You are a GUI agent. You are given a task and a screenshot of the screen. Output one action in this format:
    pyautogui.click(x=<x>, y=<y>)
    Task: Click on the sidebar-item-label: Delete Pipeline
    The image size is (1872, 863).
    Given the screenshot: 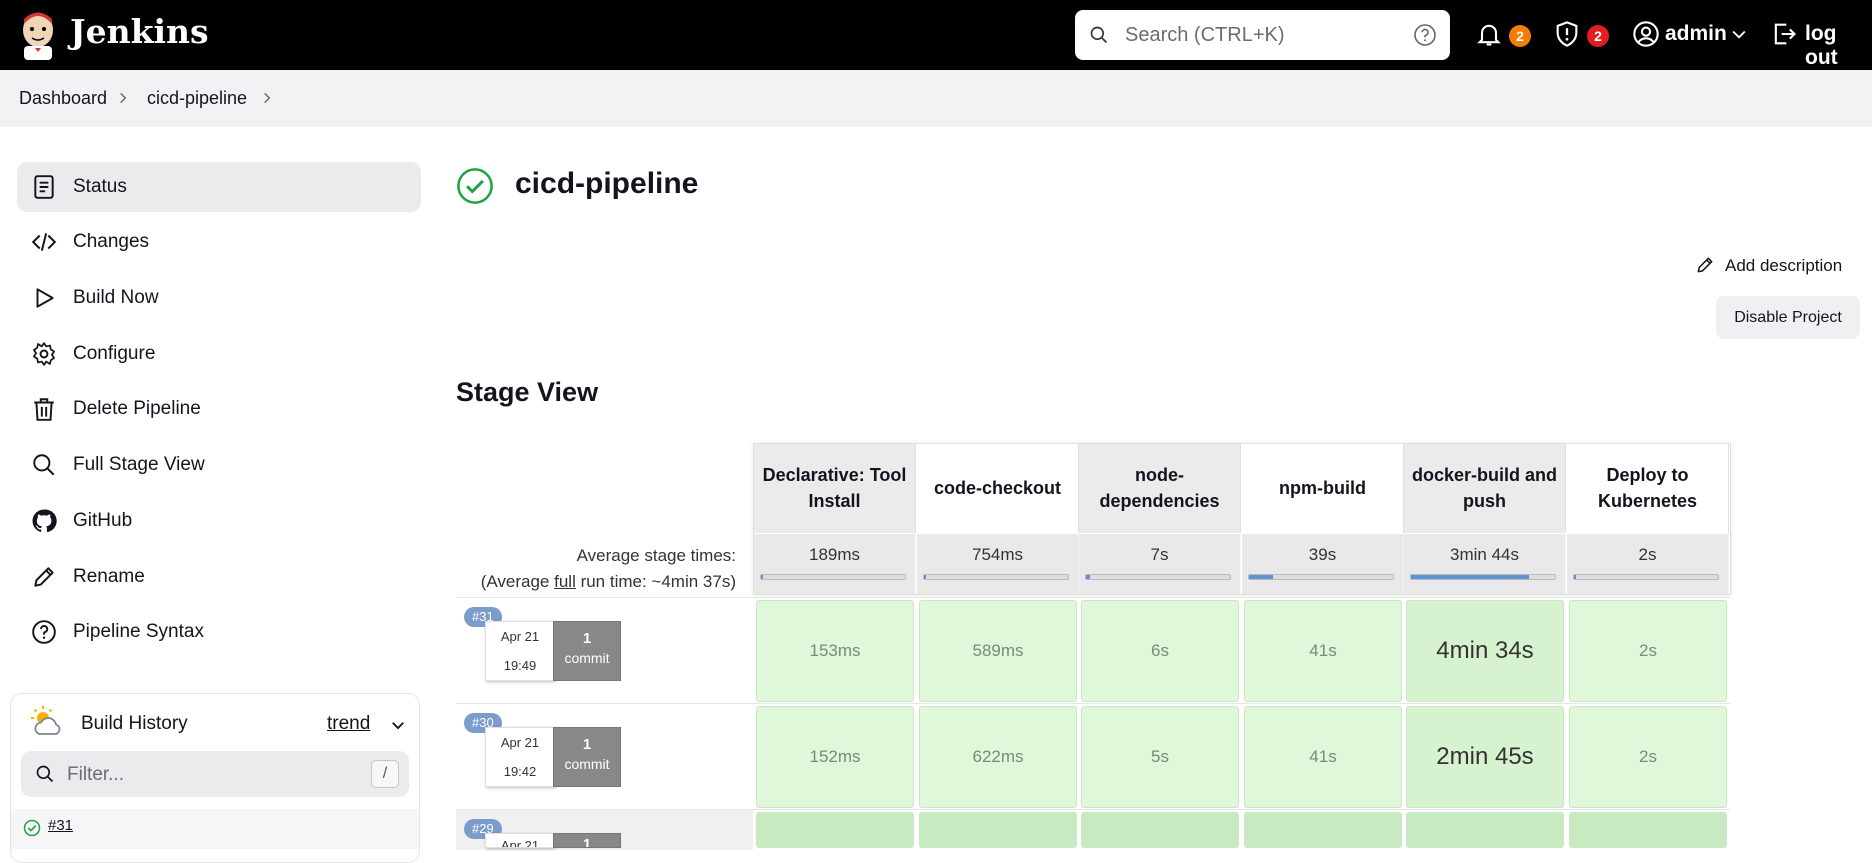 What is the action you would take?
    pyautogui.click(x=137, y=408)
    